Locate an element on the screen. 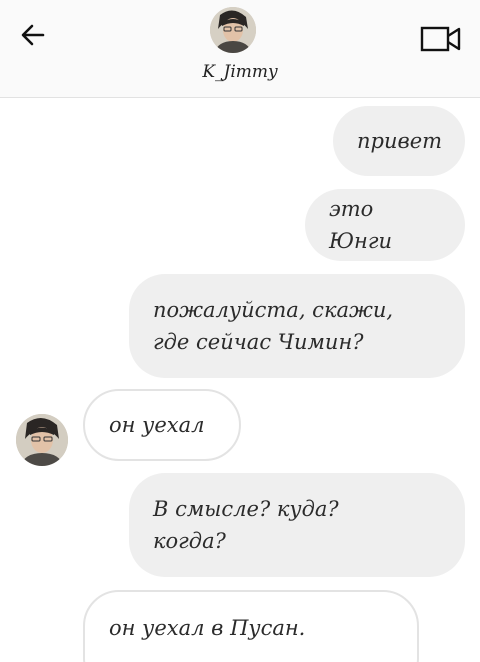 Image resolution: width=480 pixels, height=662 pixels. back-button is located at coordinates (33, 35).